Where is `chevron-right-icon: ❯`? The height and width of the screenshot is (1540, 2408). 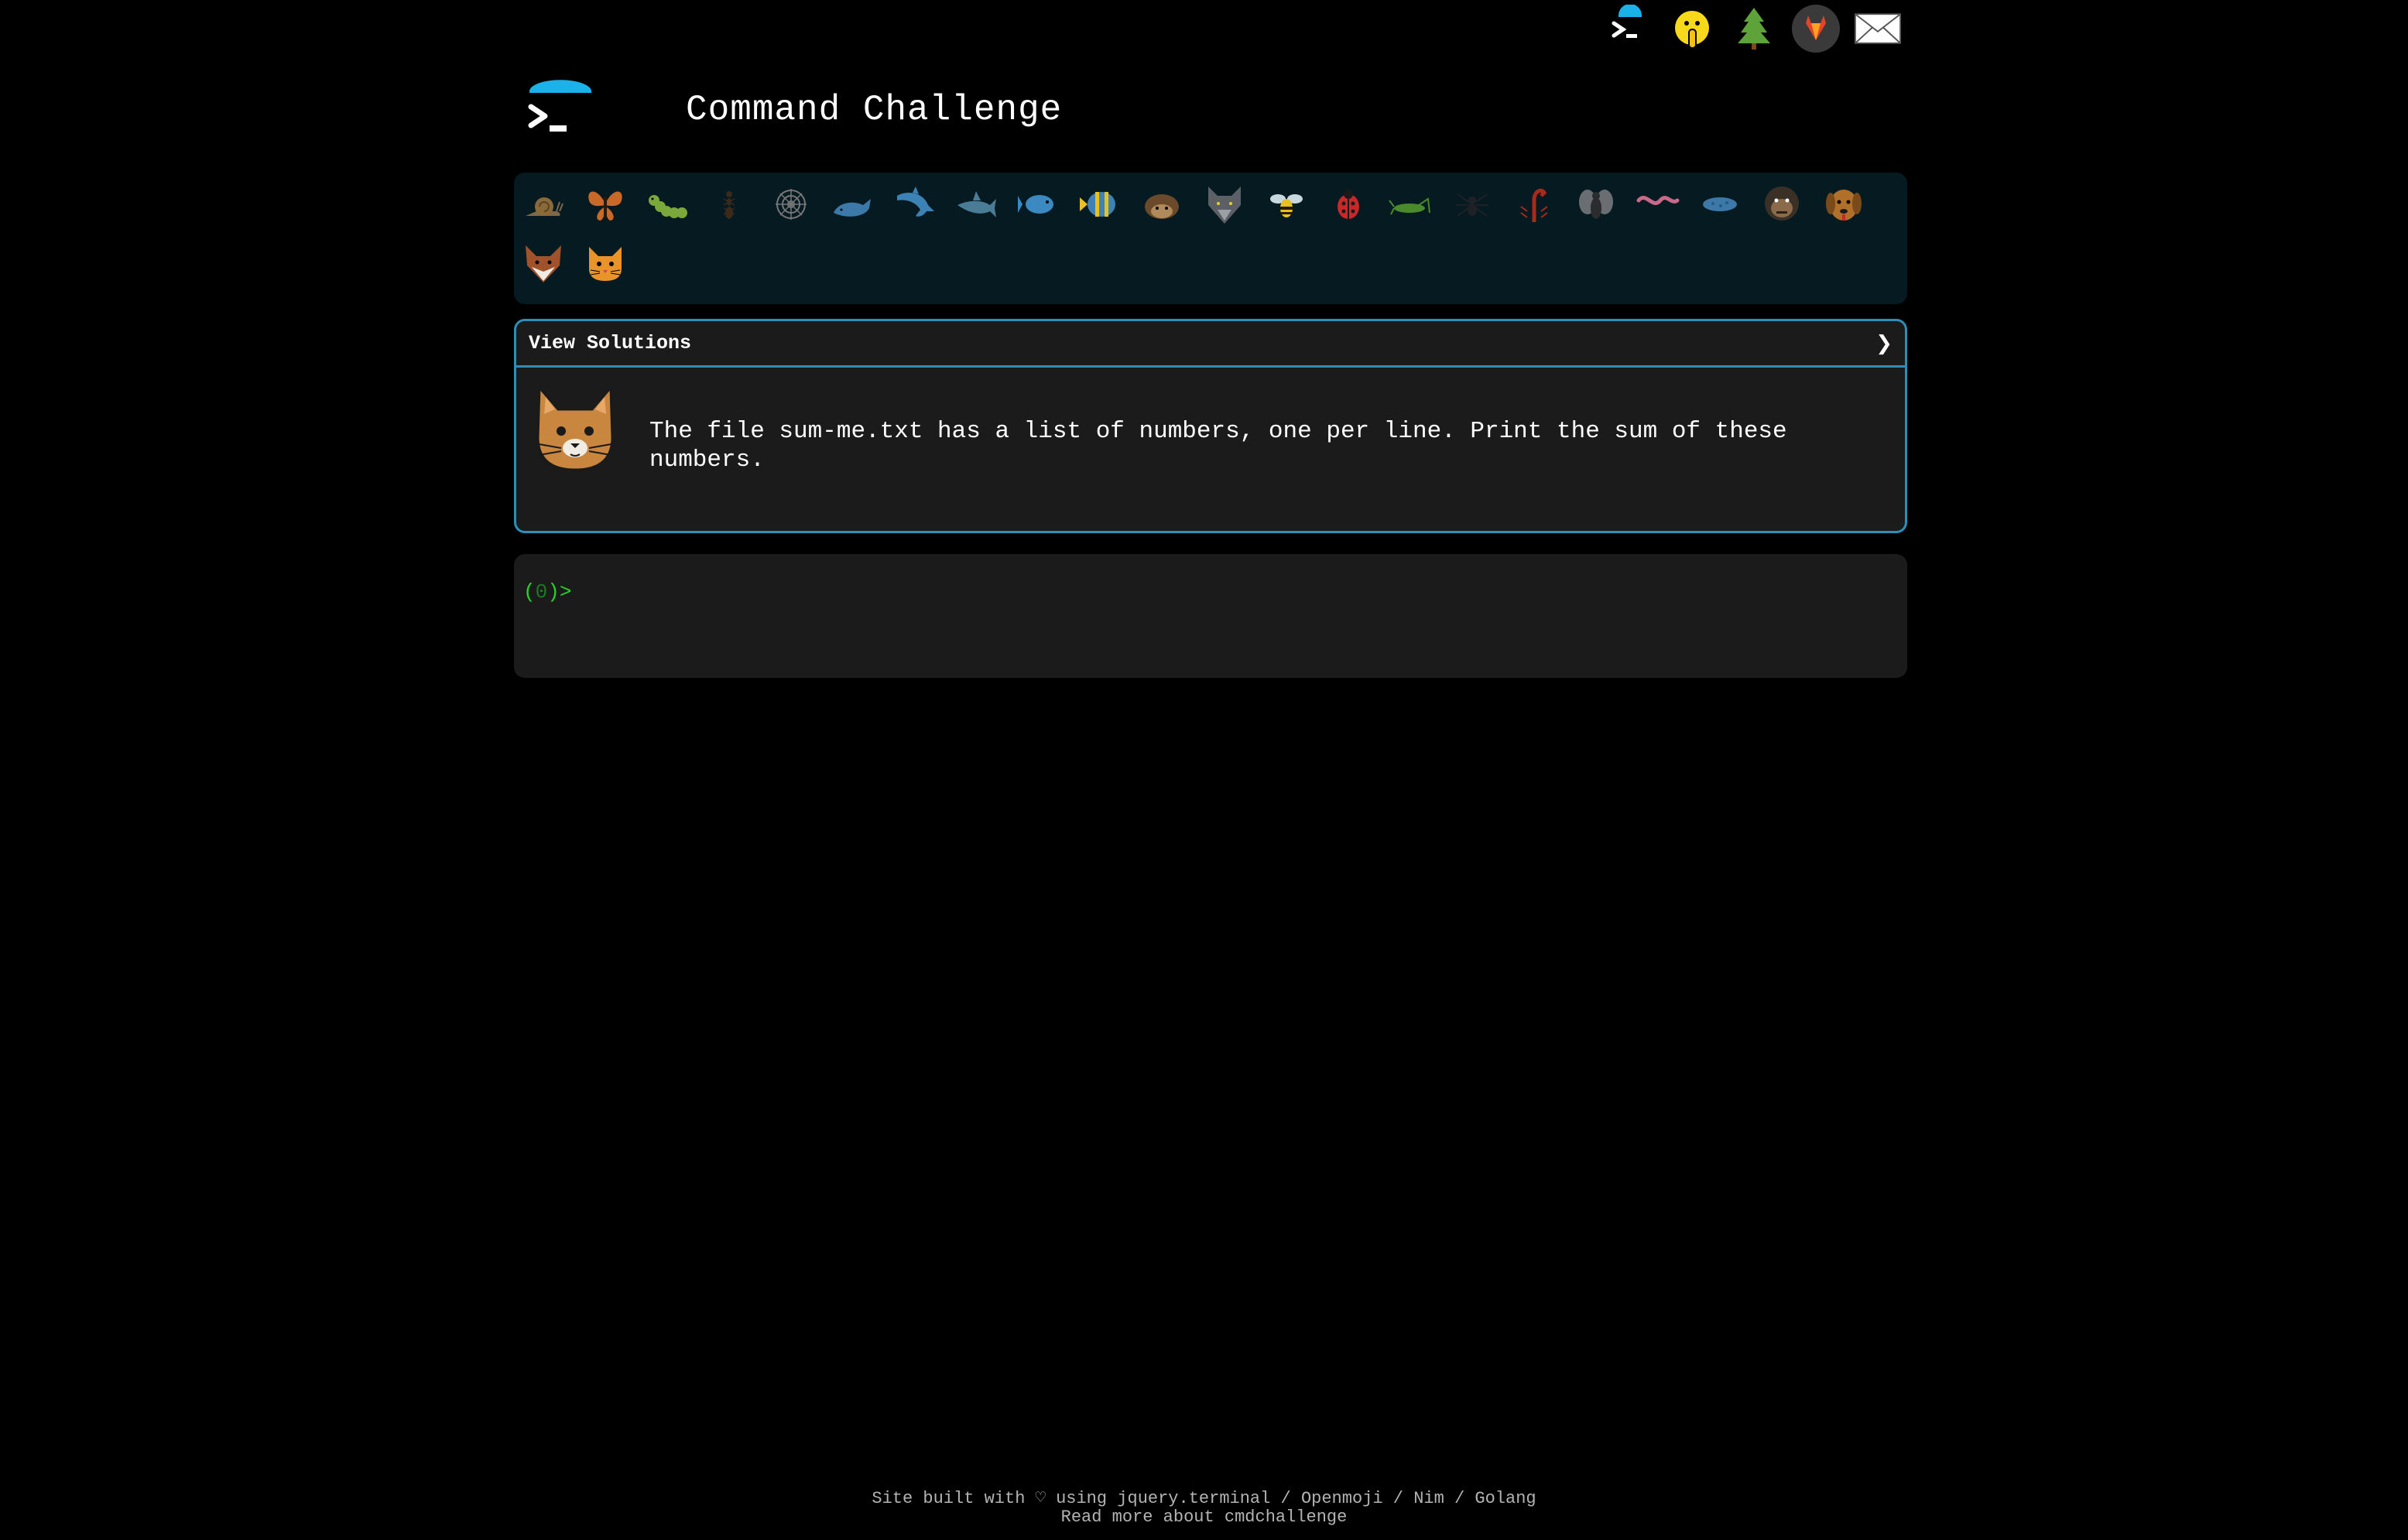 chevron-right-icon: ❯ is located at coordinates (1884, 343).